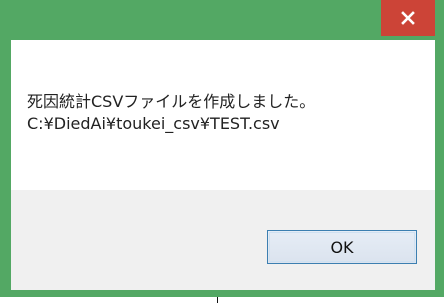 The width and height of the screenshot is (444, 303). Describe the element at coordinates (342, 247) in the screenshot. I see `ok-button: OK` at that location.